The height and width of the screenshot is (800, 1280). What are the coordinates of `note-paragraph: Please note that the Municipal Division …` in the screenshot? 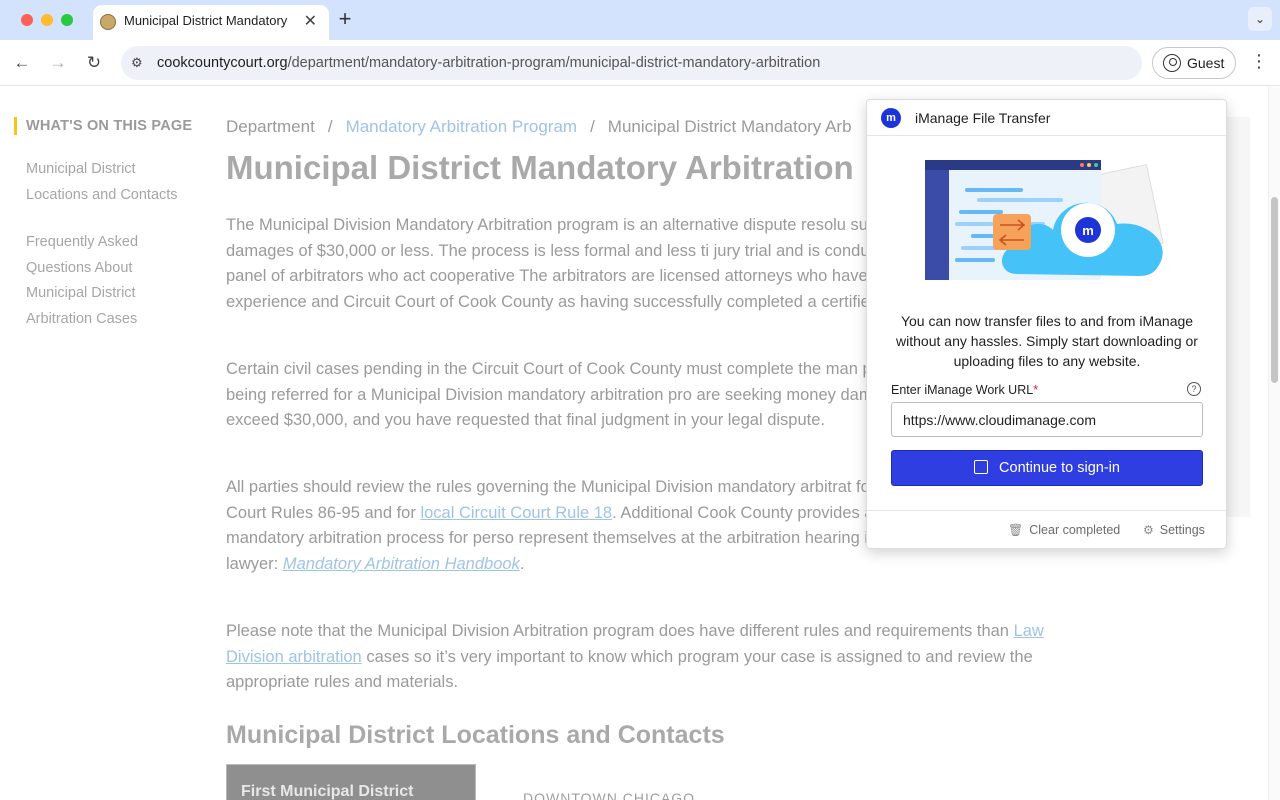 It's located at (636, 657).